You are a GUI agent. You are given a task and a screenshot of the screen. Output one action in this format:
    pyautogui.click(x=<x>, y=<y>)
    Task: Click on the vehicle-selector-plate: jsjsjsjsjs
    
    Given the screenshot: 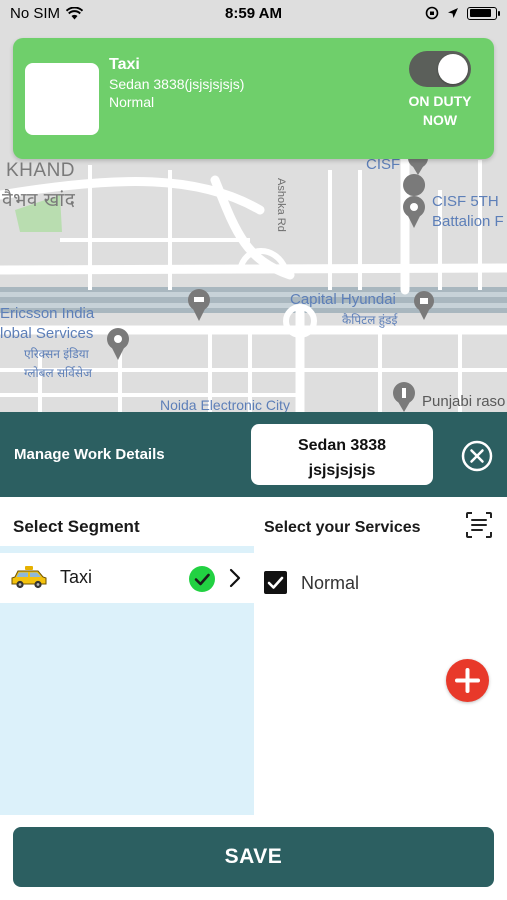 What is the action you would take?
    pyautogui.click(x=342, y=470)
    